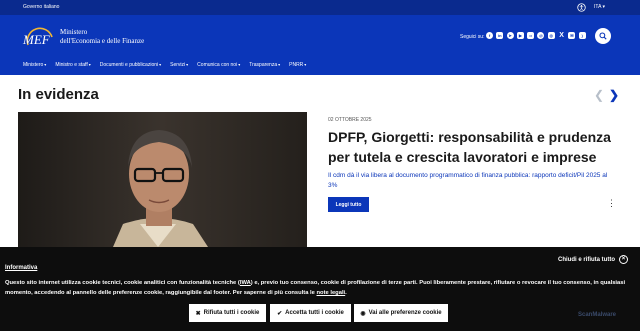 The height and width of the screenshot is (331, 640). I want to click on nav-servizi: Servizi▾, so click(179, 65).